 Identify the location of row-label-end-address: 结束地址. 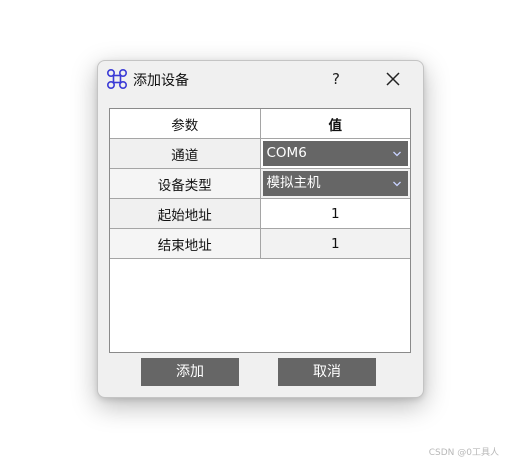
(185, 243).